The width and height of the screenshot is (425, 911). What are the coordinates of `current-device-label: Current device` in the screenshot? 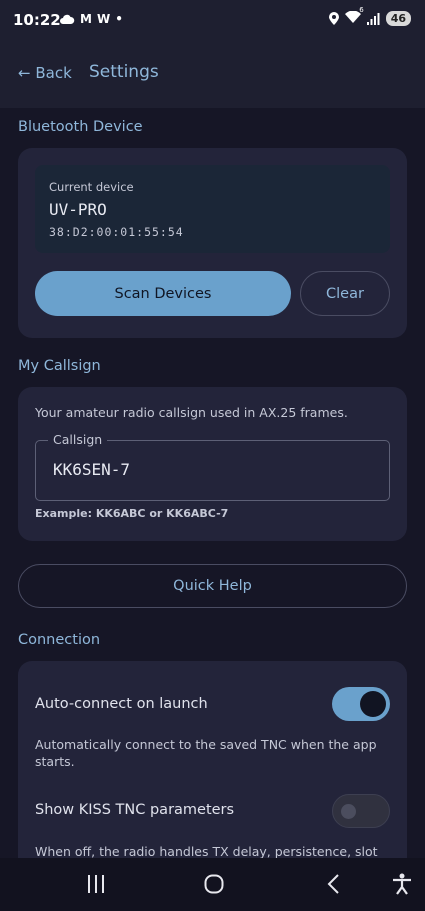 It's located at (91, 187).